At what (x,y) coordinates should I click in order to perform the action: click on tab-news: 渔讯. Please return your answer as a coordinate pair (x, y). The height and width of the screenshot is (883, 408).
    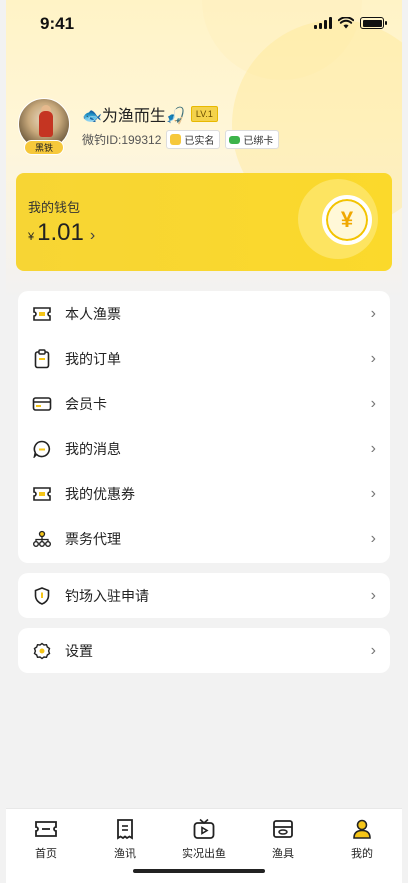
    Looking at the image, I should click on (125, 839).